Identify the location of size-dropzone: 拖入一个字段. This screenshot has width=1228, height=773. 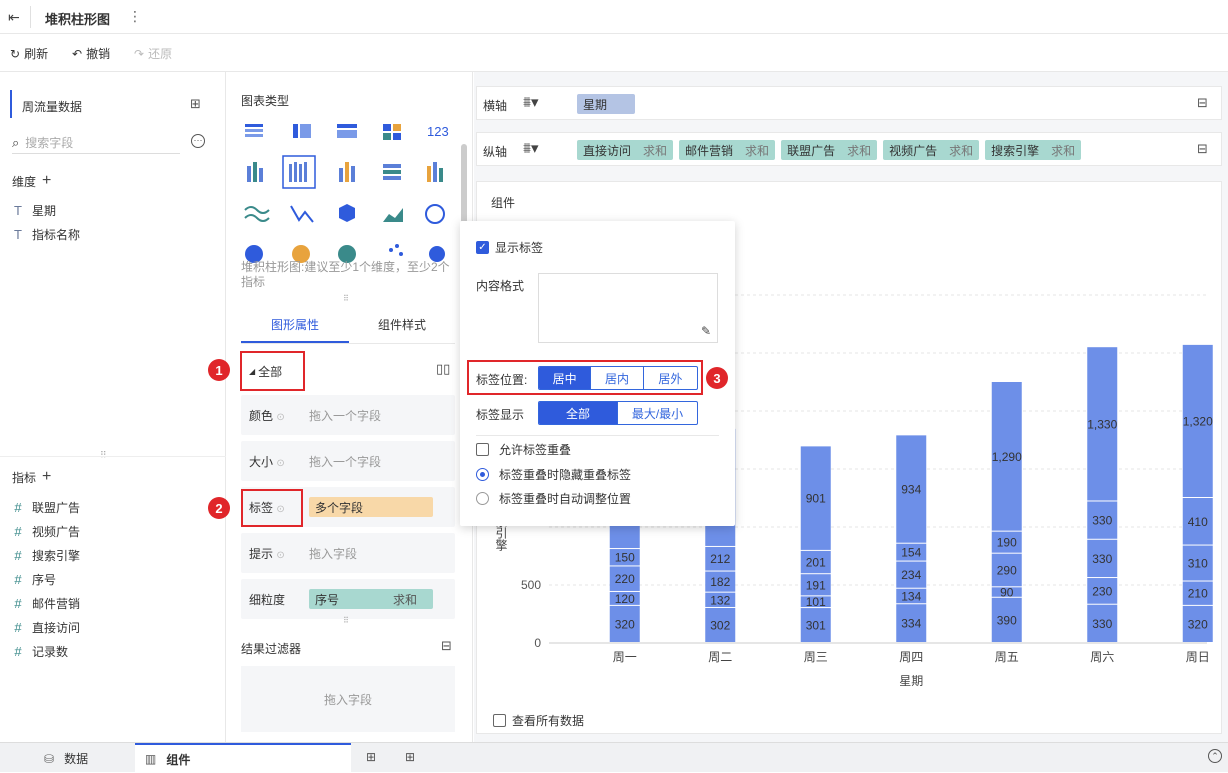
(345, 461).